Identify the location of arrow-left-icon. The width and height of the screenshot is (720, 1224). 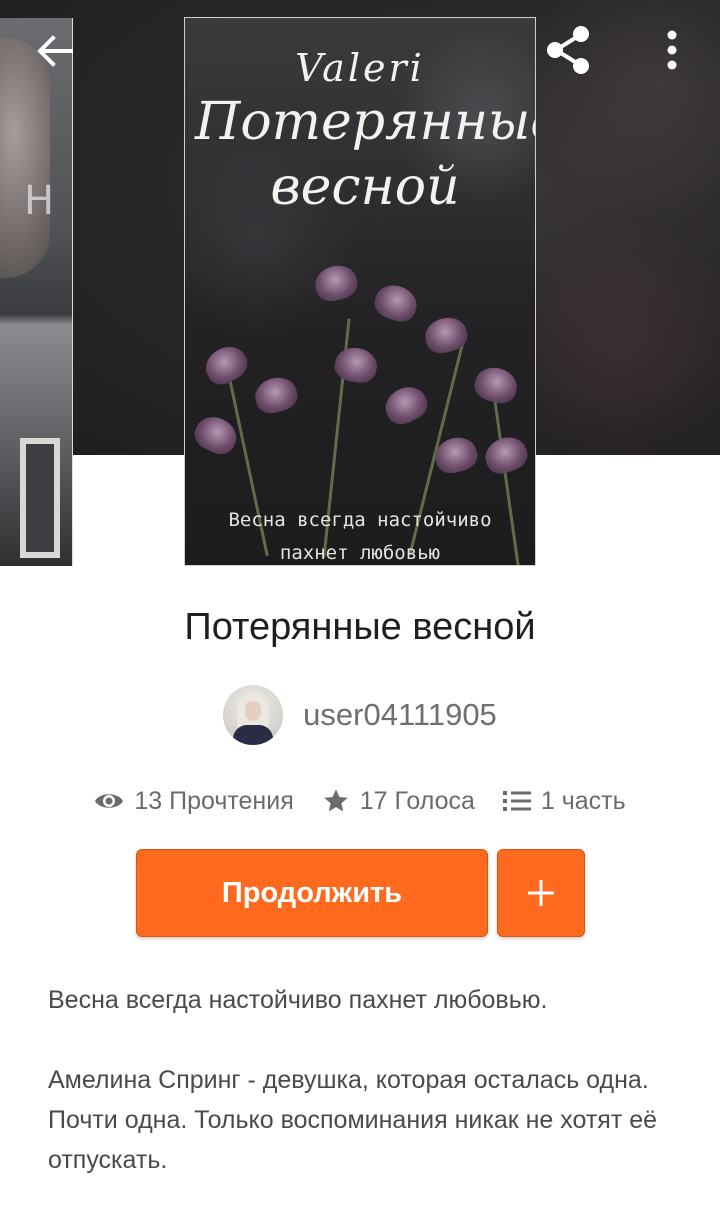
(55, 51).